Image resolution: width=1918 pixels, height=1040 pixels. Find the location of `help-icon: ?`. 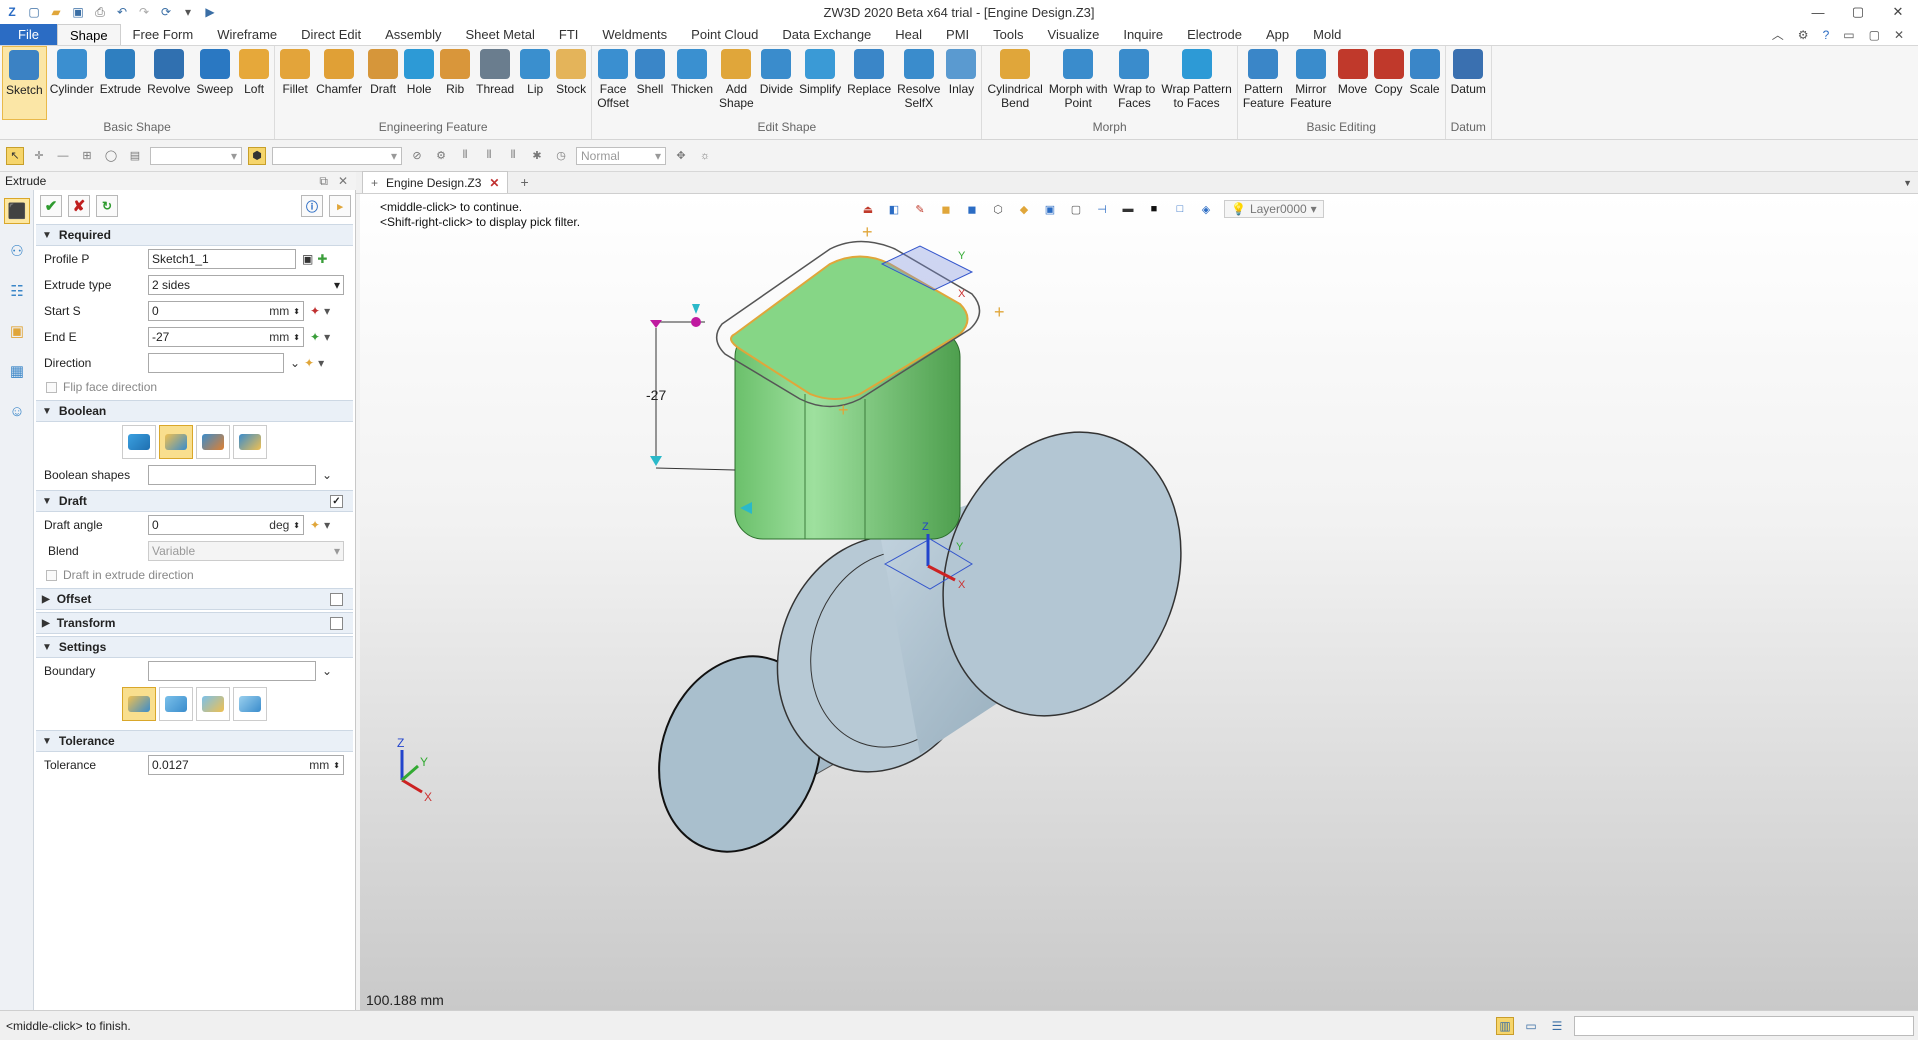

help-icon: ? is located at coordinates (1826, 35).